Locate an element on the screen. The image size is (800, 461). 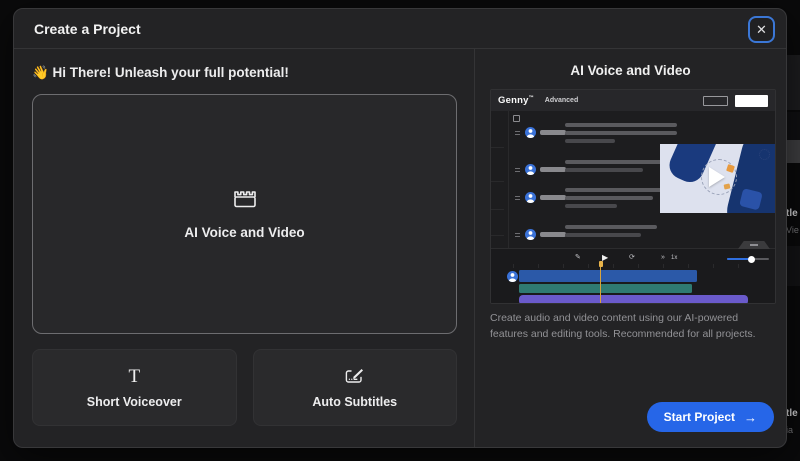
preview-topbar: Genny™ Advanced is located at coordinates (633, 100).